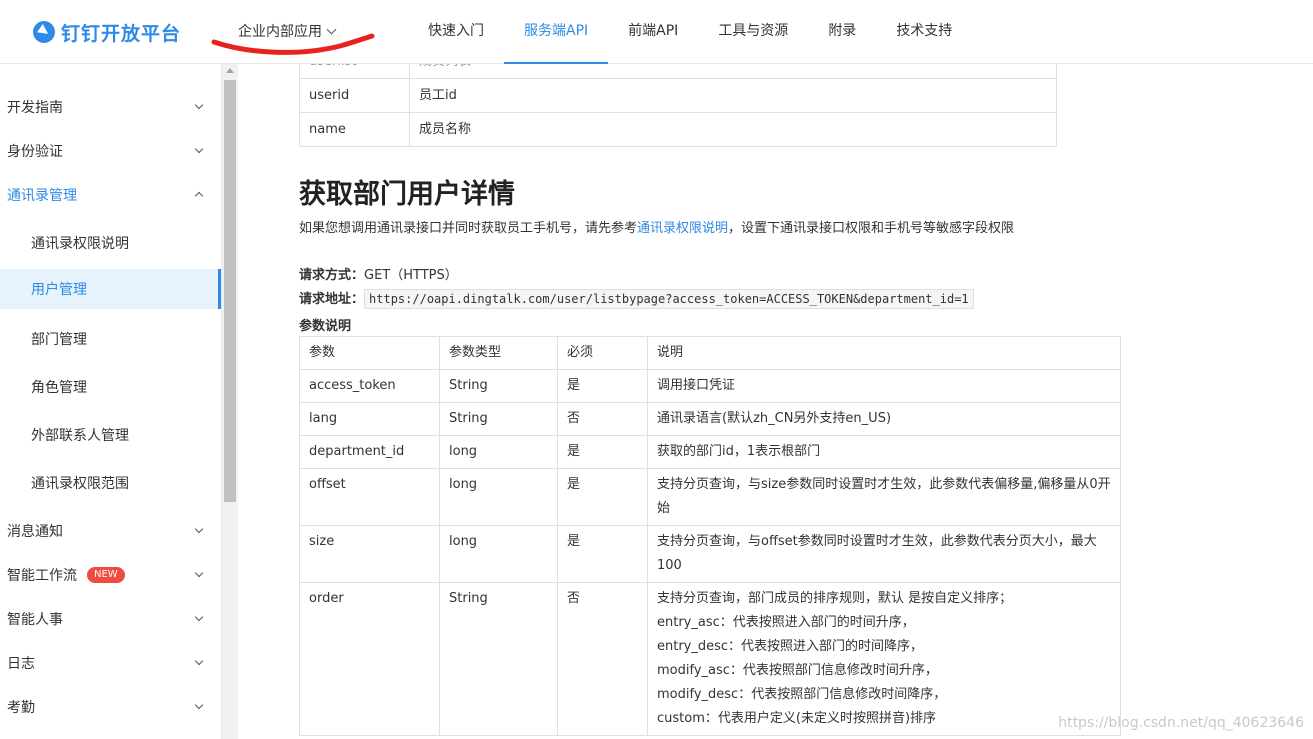 The image size is (1313, 739). I want to click on table-cell: userid, so click(354, 95).